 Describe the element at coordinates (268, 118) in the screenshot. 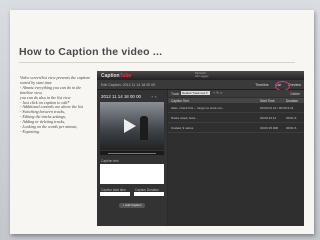

I see `start-time-cell: 00:00:12.11` at that location.